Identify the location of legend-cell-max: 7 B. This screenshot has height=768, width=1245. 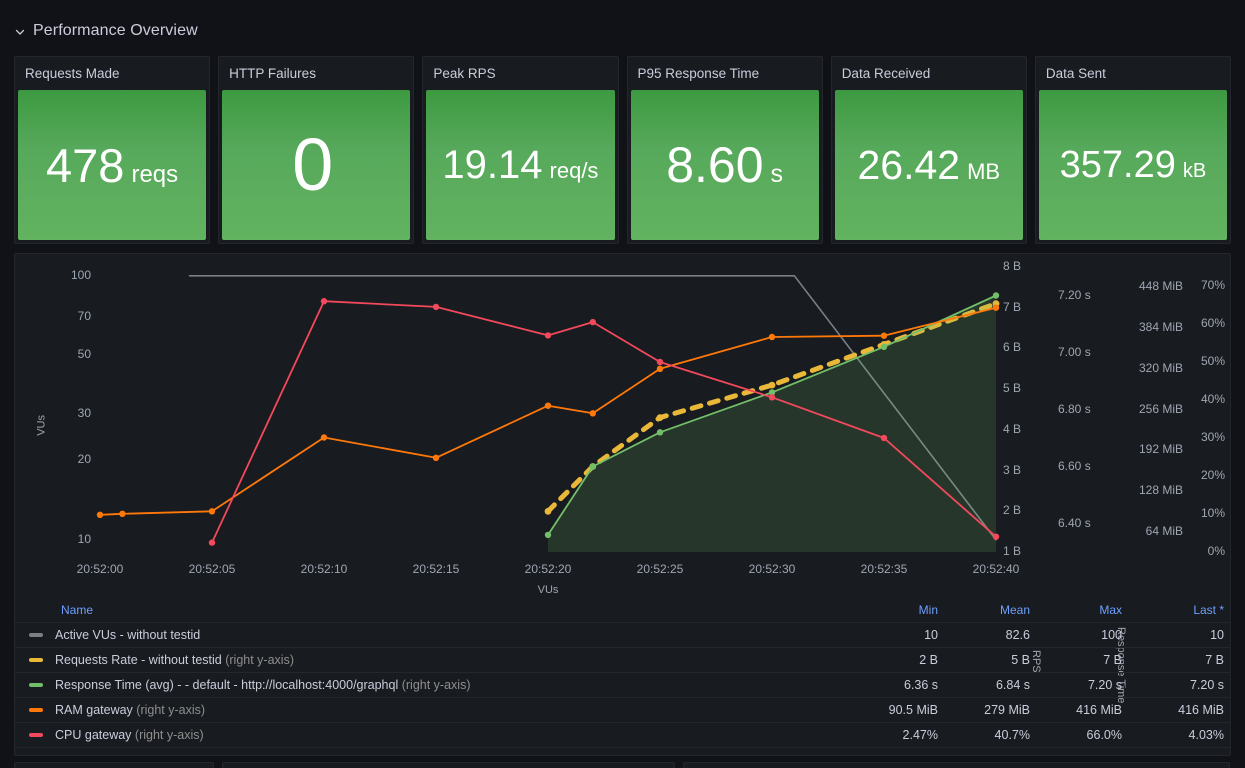
(1084, 660).